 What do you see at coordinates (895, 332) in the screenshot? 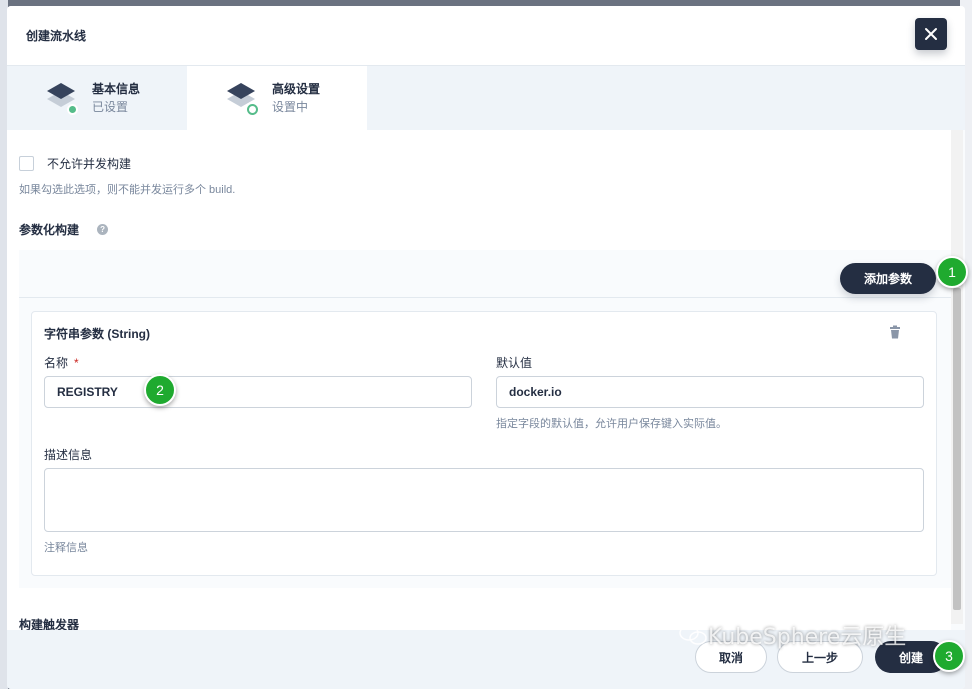
I see `trash-icon` at bounding box center [895, 332].